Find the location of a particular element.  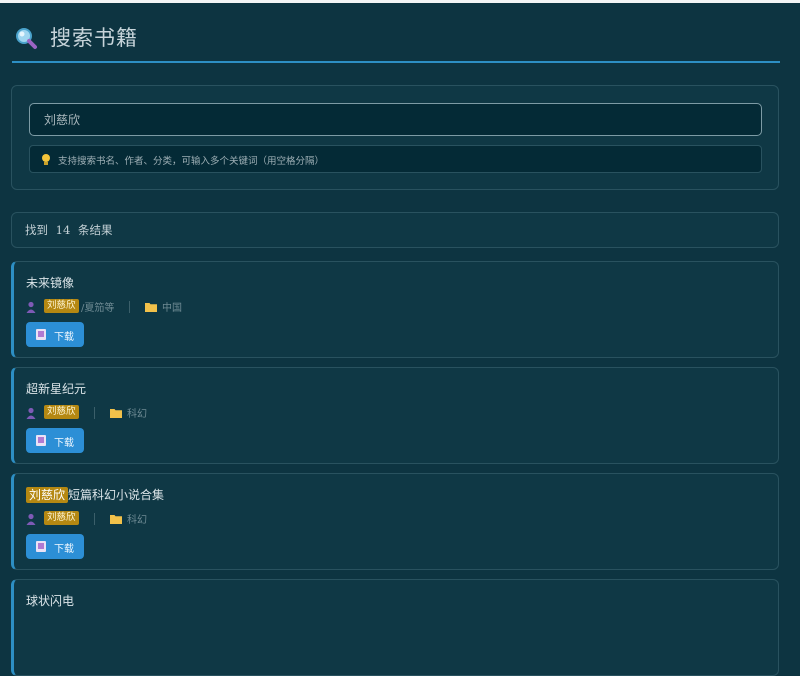

author-rest: /夏笳等 is located at coordinates (98, 308).